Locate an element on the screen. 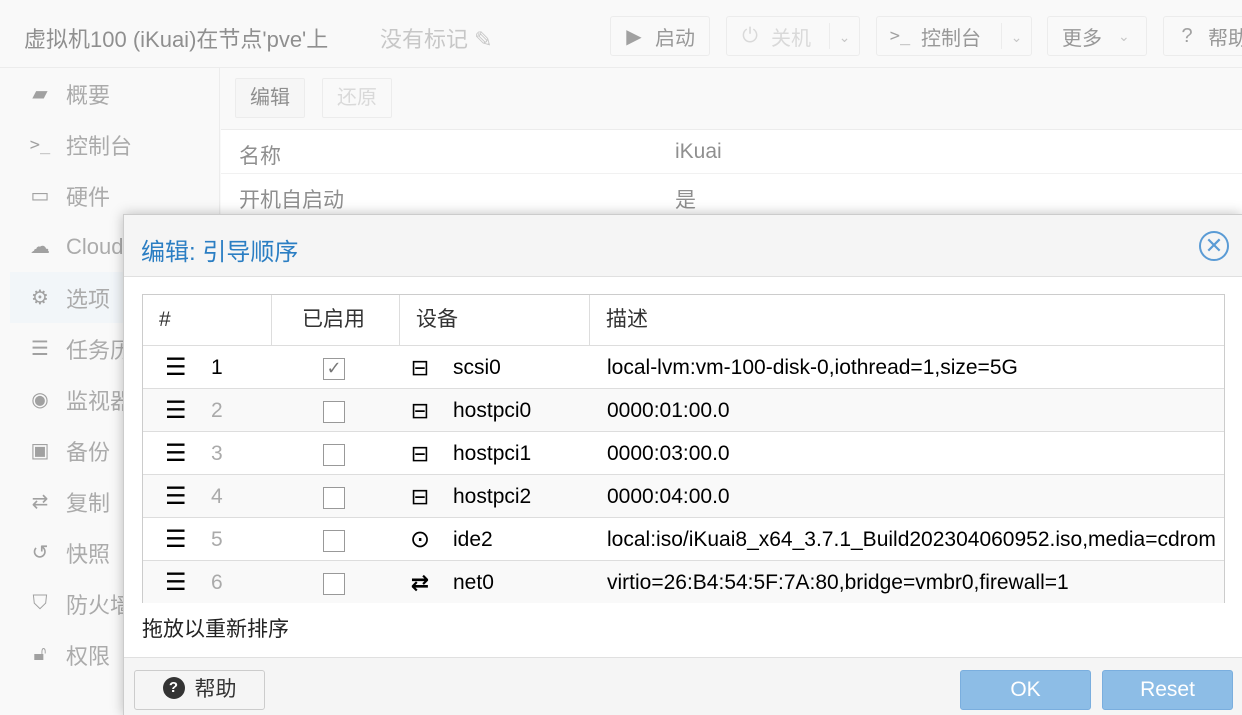 This screenshot has width=1242, height=715. disc-icon: ⊙ is located at coordinates (420, 539).